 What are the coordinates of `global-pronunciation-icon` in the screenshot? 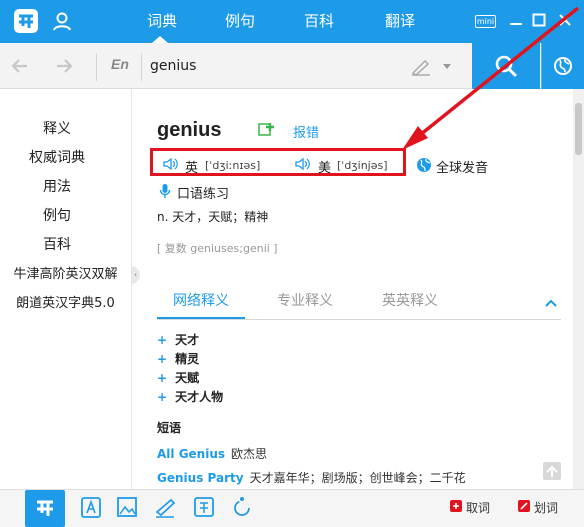 It's located at (424, 165).